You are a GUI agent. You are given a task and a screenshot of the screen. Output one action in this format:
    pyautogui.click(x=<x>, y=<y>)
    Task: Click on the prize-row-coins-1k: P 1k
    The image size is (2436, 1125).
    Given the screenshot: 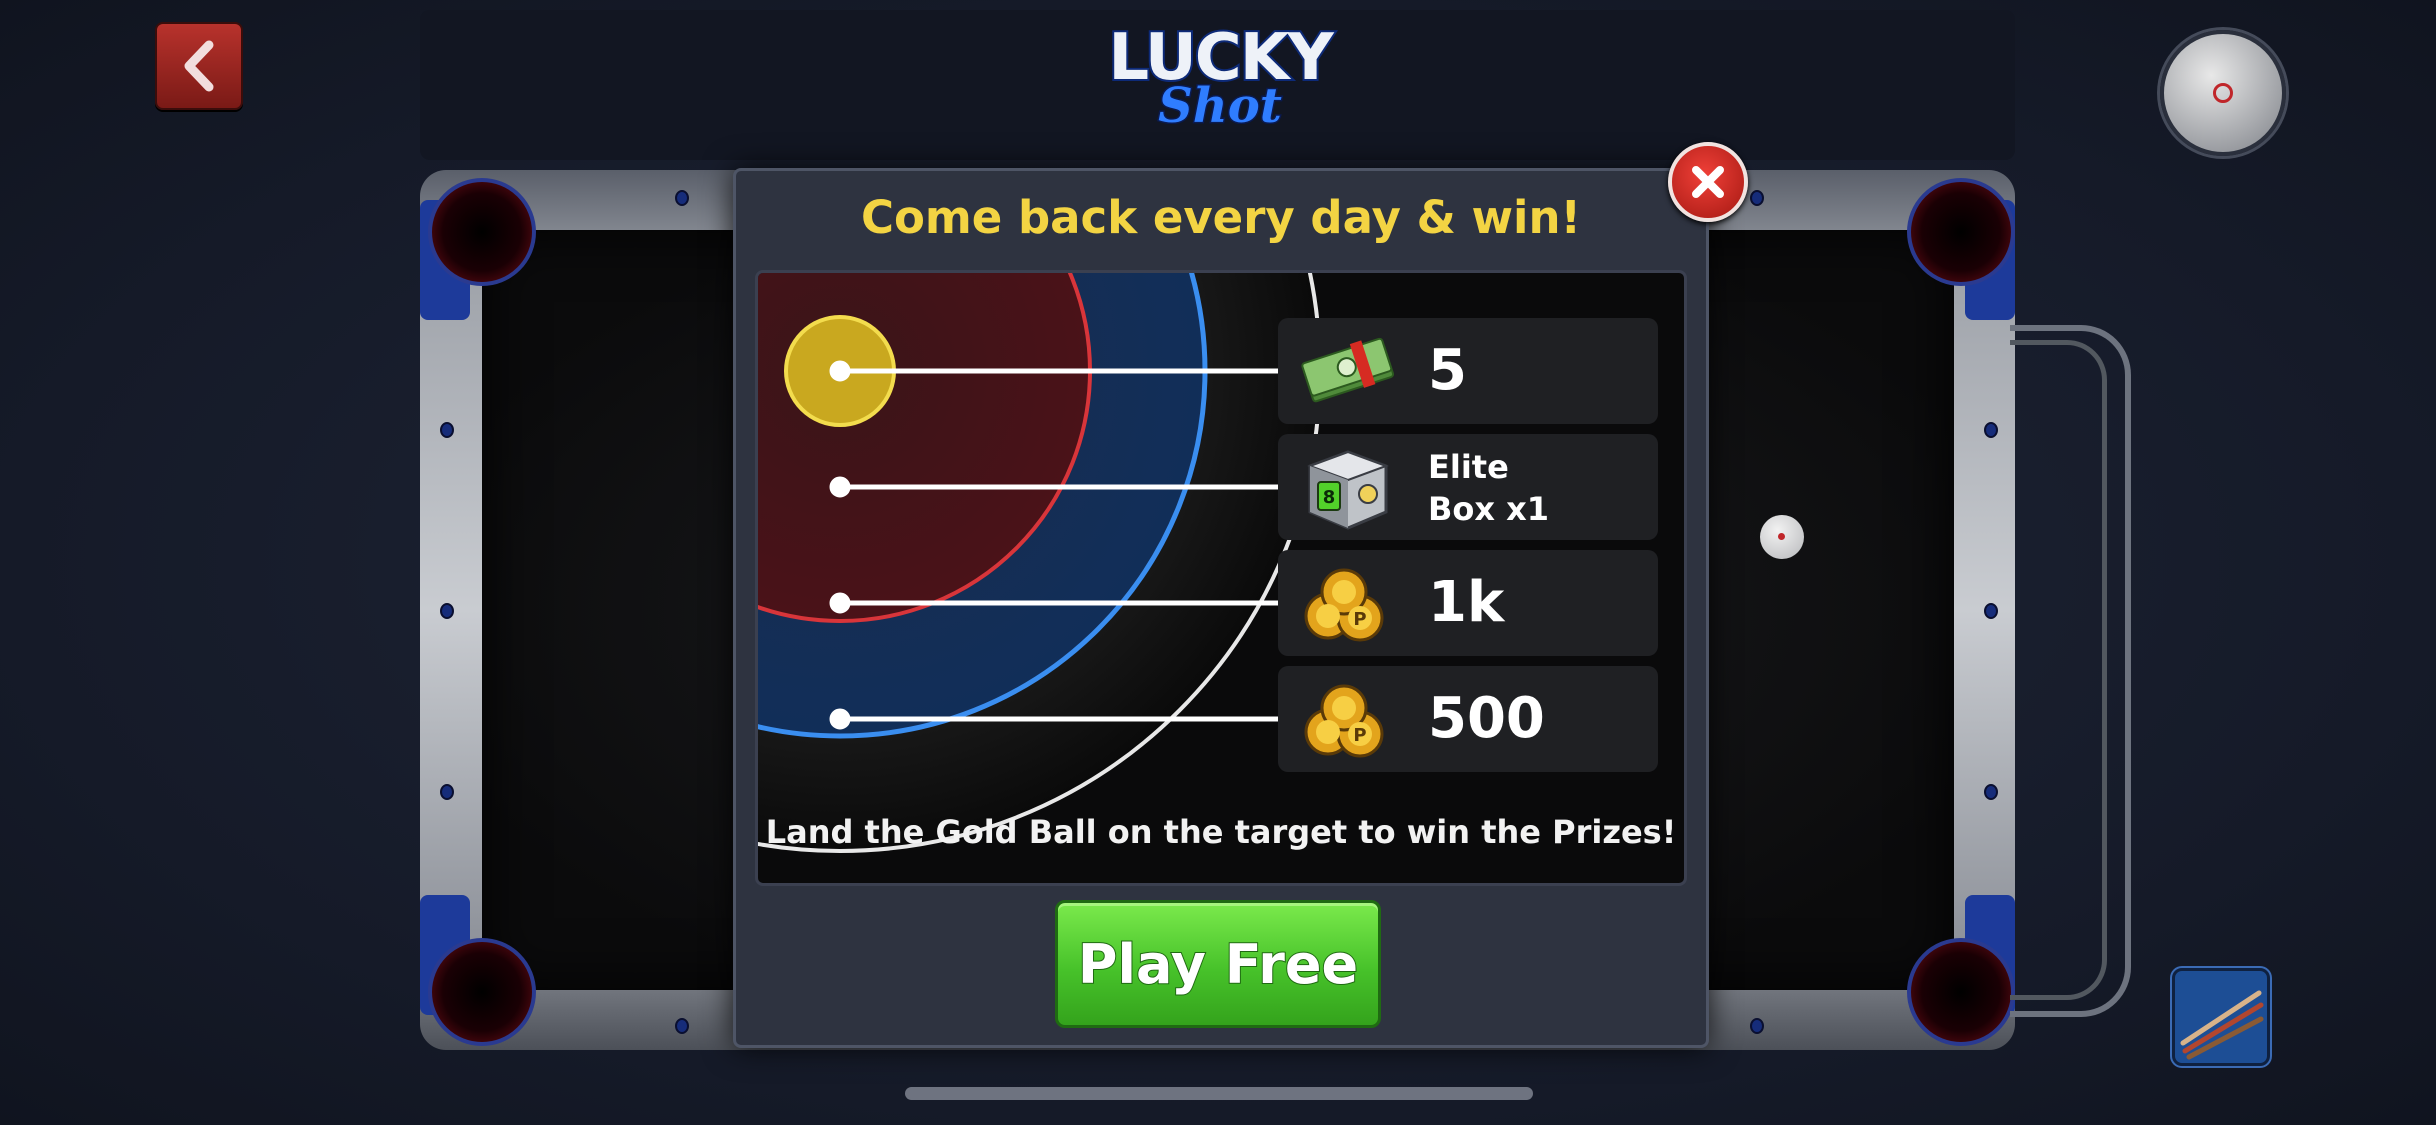 What is the action you would take?
    pyautogui.click(x=1468, y=603)
    